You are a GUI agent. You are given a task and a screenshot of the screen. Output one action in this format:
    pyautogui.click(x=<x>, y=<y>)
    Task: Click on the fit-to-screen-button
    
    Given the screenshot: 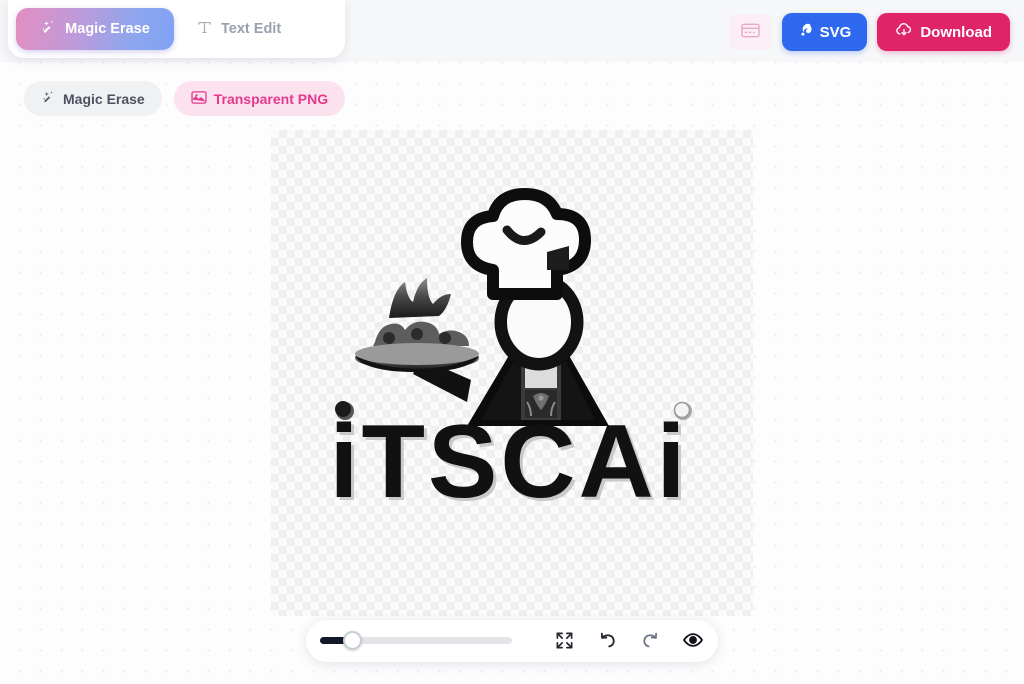 What is the action you would take?
    pyautogui.click(x=564, y=641)
    